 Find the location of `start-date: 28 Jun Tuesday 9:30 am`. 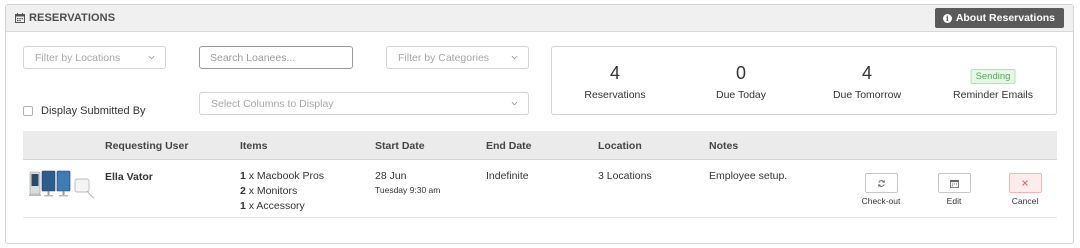

start-date: 28 Jun Tuesday 9:30 am is located at coordinates (407, 182).